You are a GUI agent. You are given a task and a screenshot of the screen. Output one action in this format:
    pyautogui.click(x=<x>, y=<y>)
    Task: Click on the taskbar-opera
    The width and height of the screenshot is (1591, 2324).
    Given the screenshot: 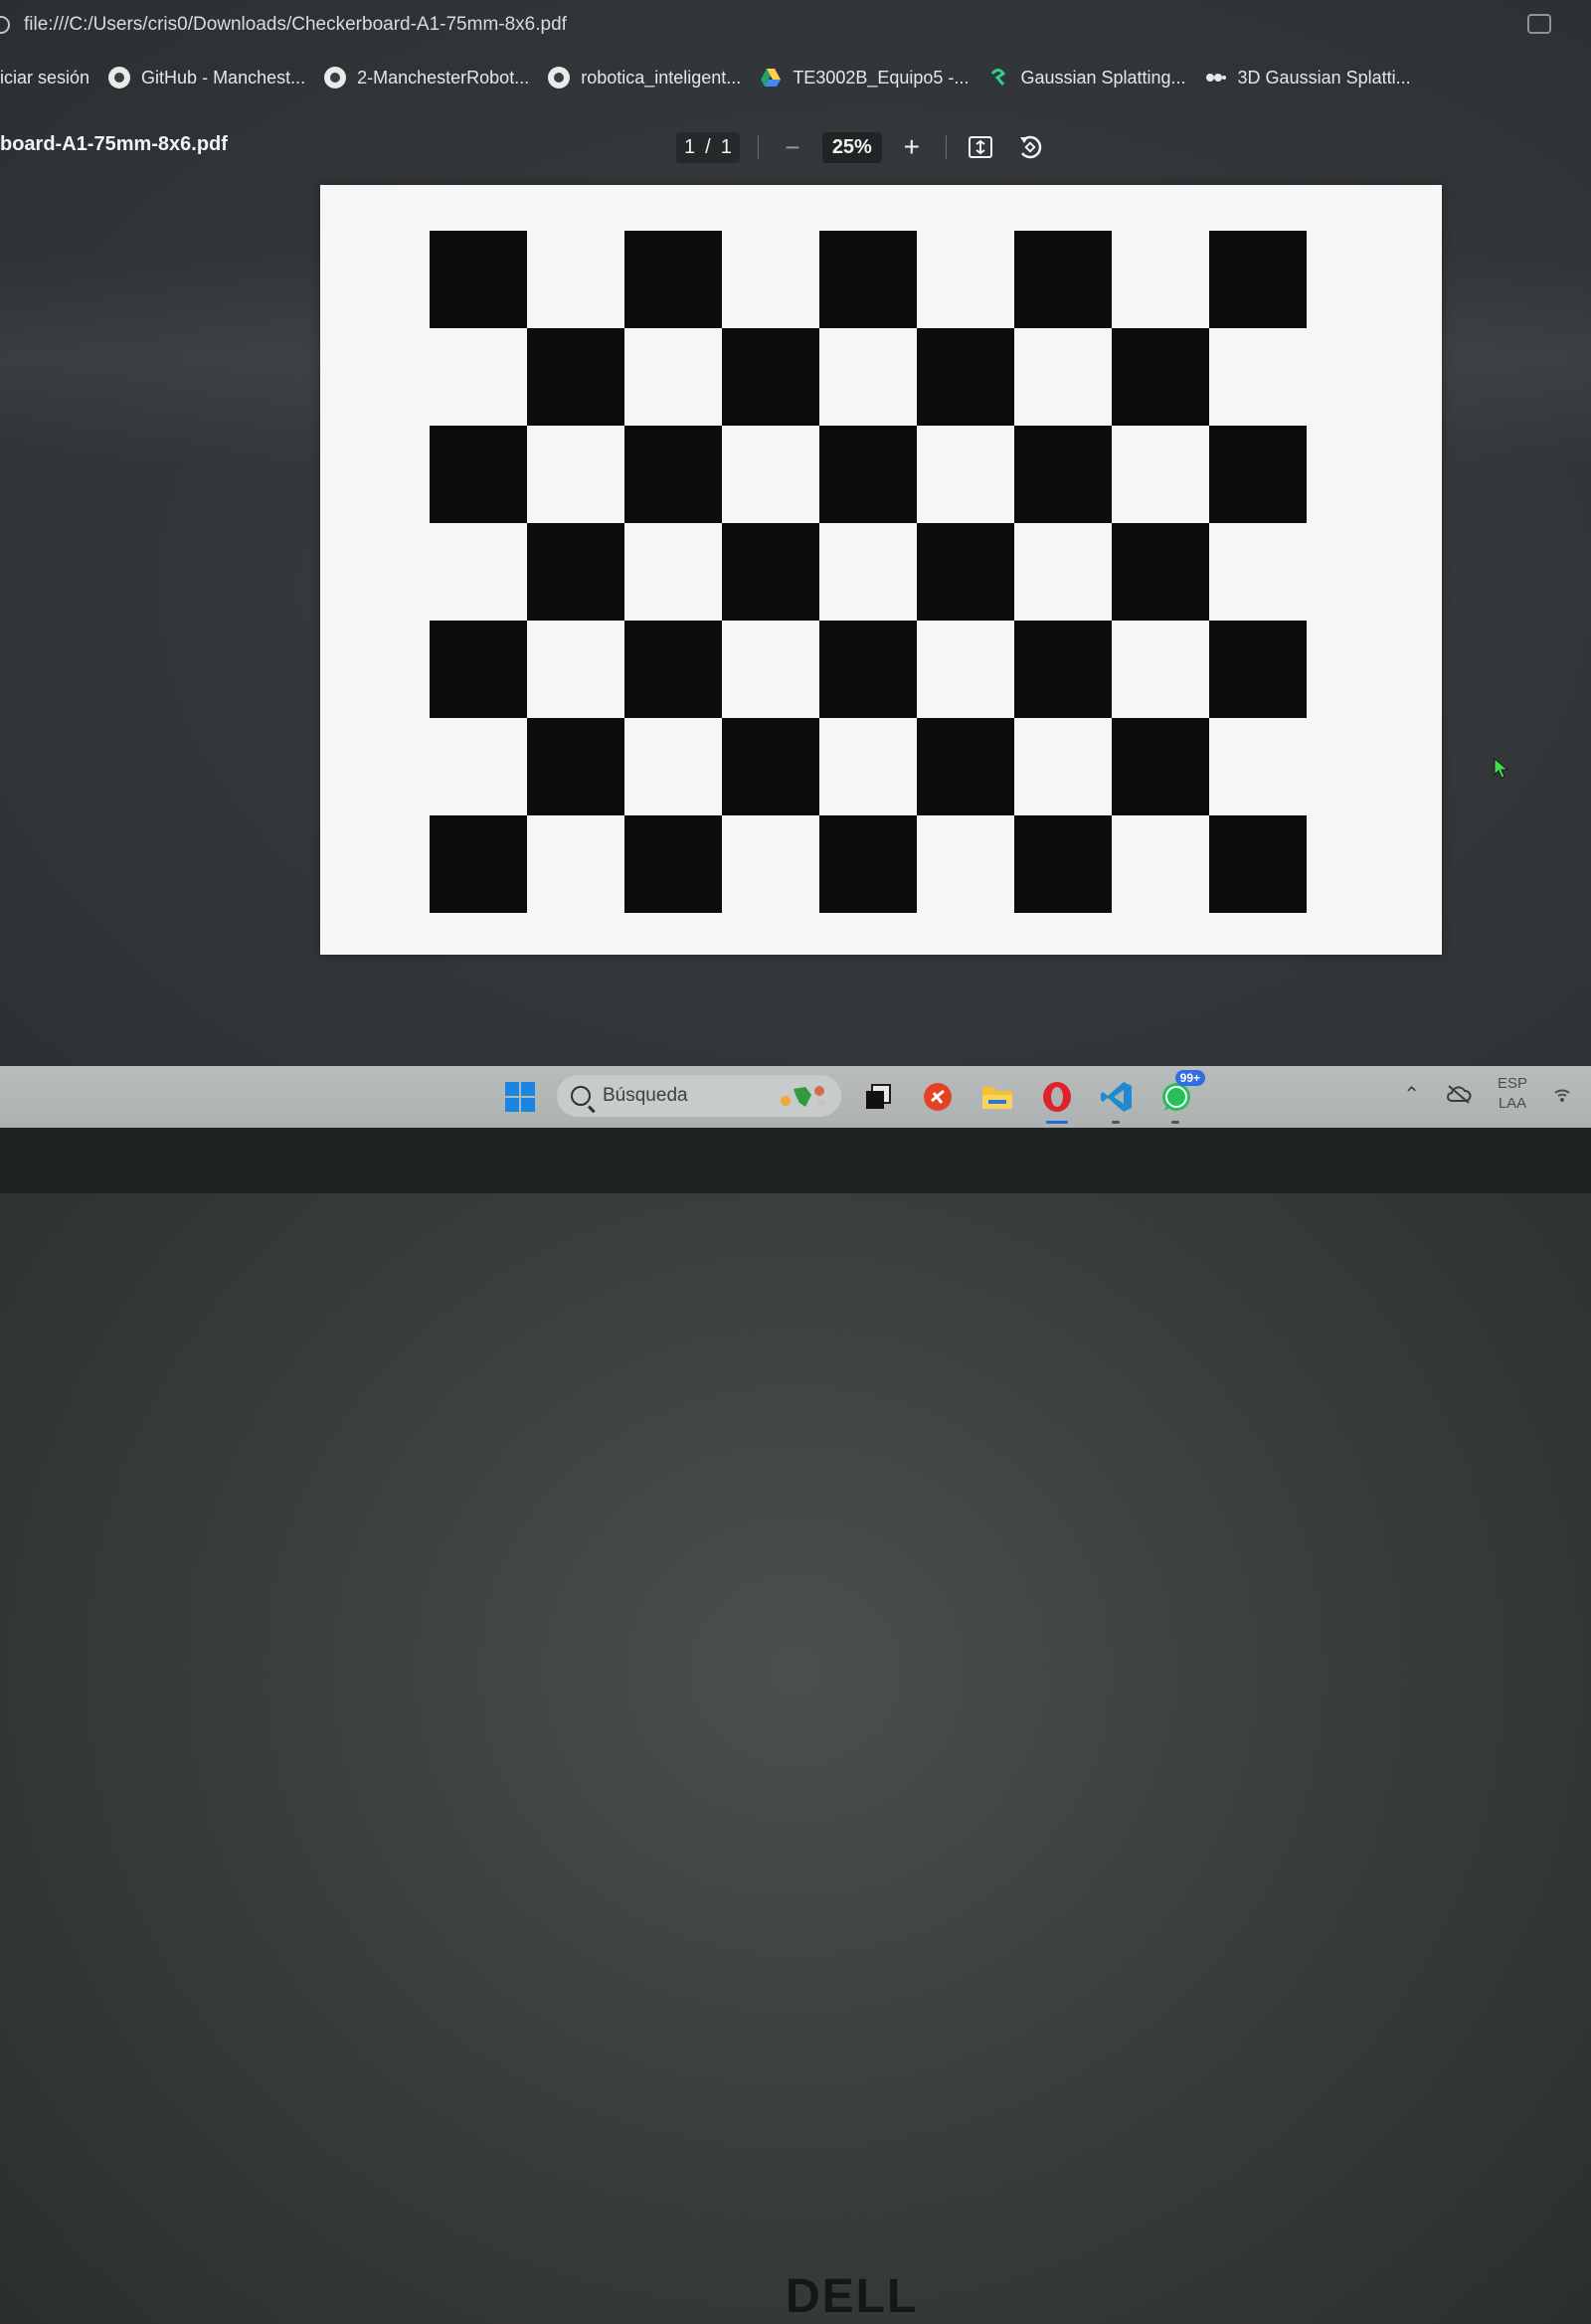 What is the action you would take?
    pyautogui.click(x=1057, y=1100)
    